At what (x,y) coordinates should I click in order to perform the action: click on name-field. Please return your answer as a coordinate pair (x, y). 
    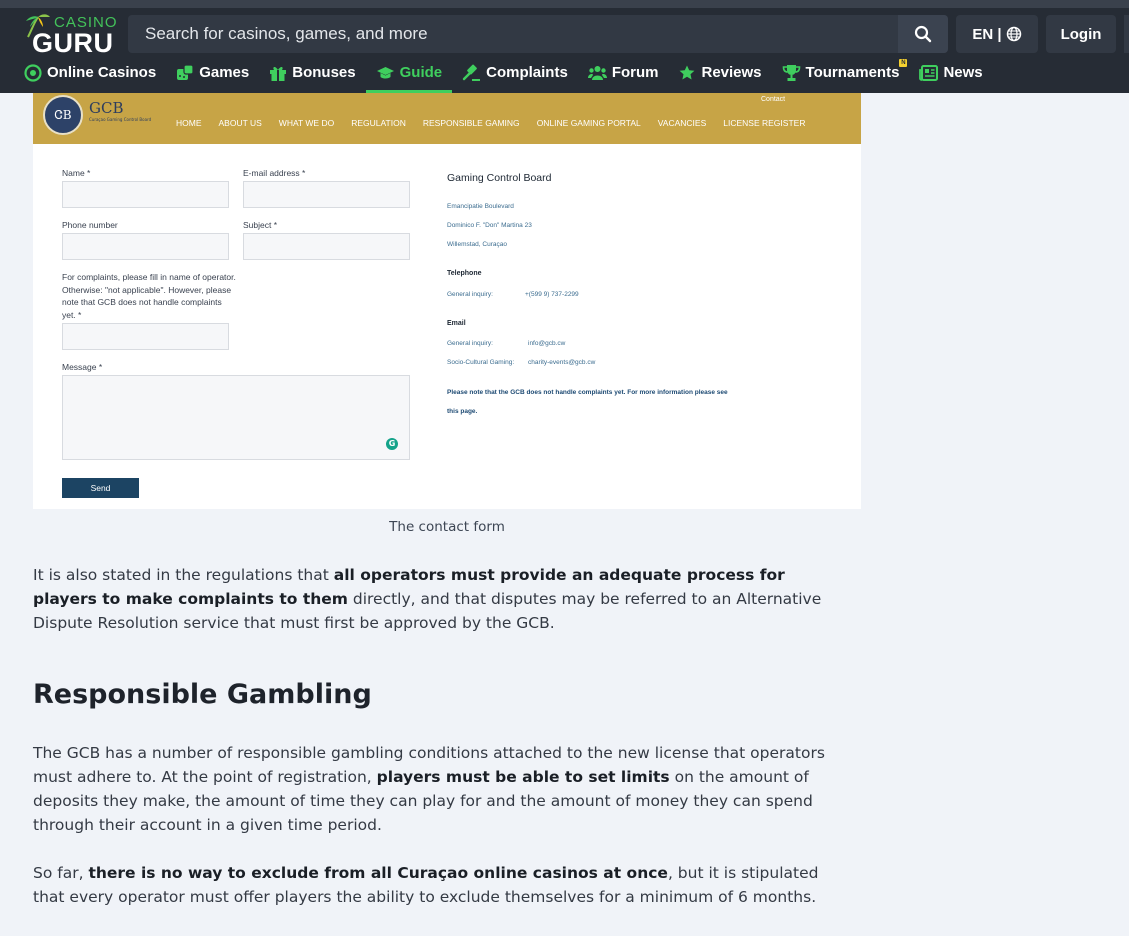
    Looking at the image, I should click on (145, 194).